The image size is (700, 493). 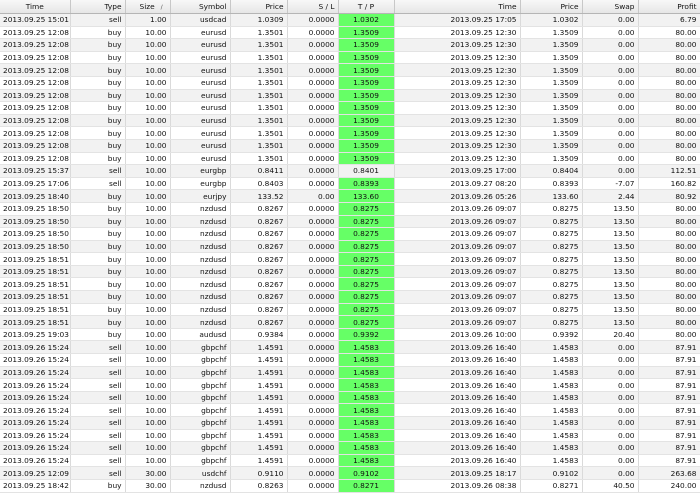 I want to click on cell-symbol: gbpchf, so click(x=200, y=347).